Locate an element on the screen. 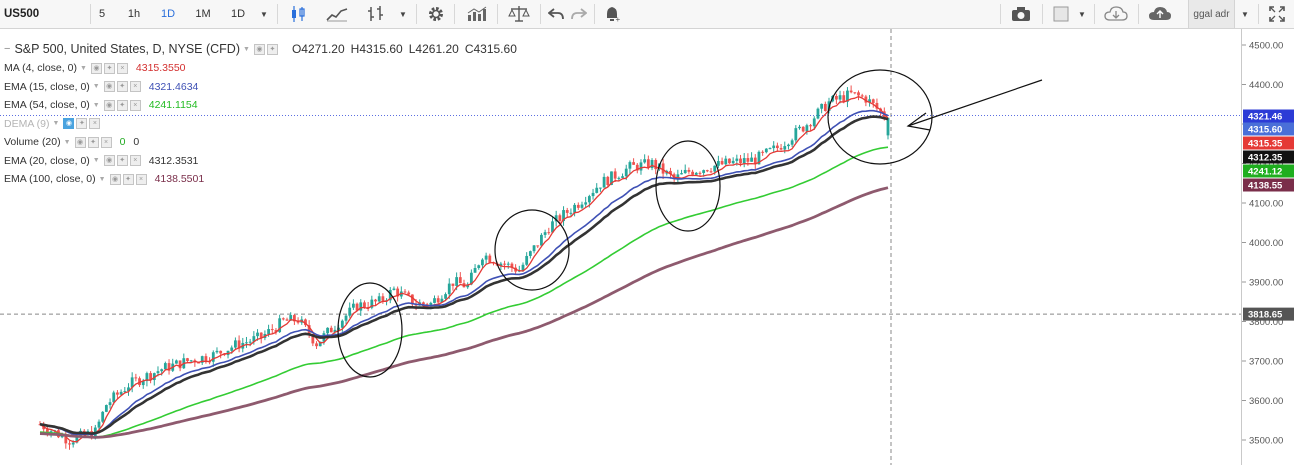  scale-icon is located at coordinates (519, 14).